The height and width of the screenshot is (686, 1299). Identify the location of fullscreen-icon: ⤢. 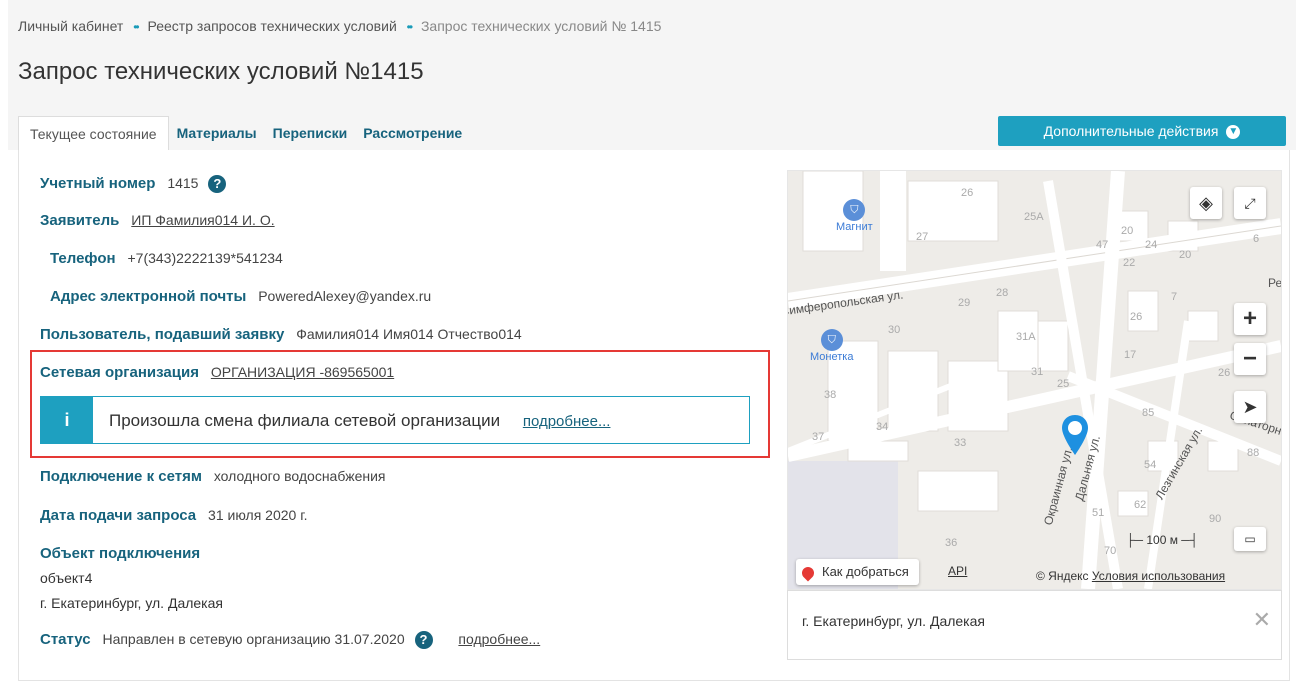
(1250, 203).